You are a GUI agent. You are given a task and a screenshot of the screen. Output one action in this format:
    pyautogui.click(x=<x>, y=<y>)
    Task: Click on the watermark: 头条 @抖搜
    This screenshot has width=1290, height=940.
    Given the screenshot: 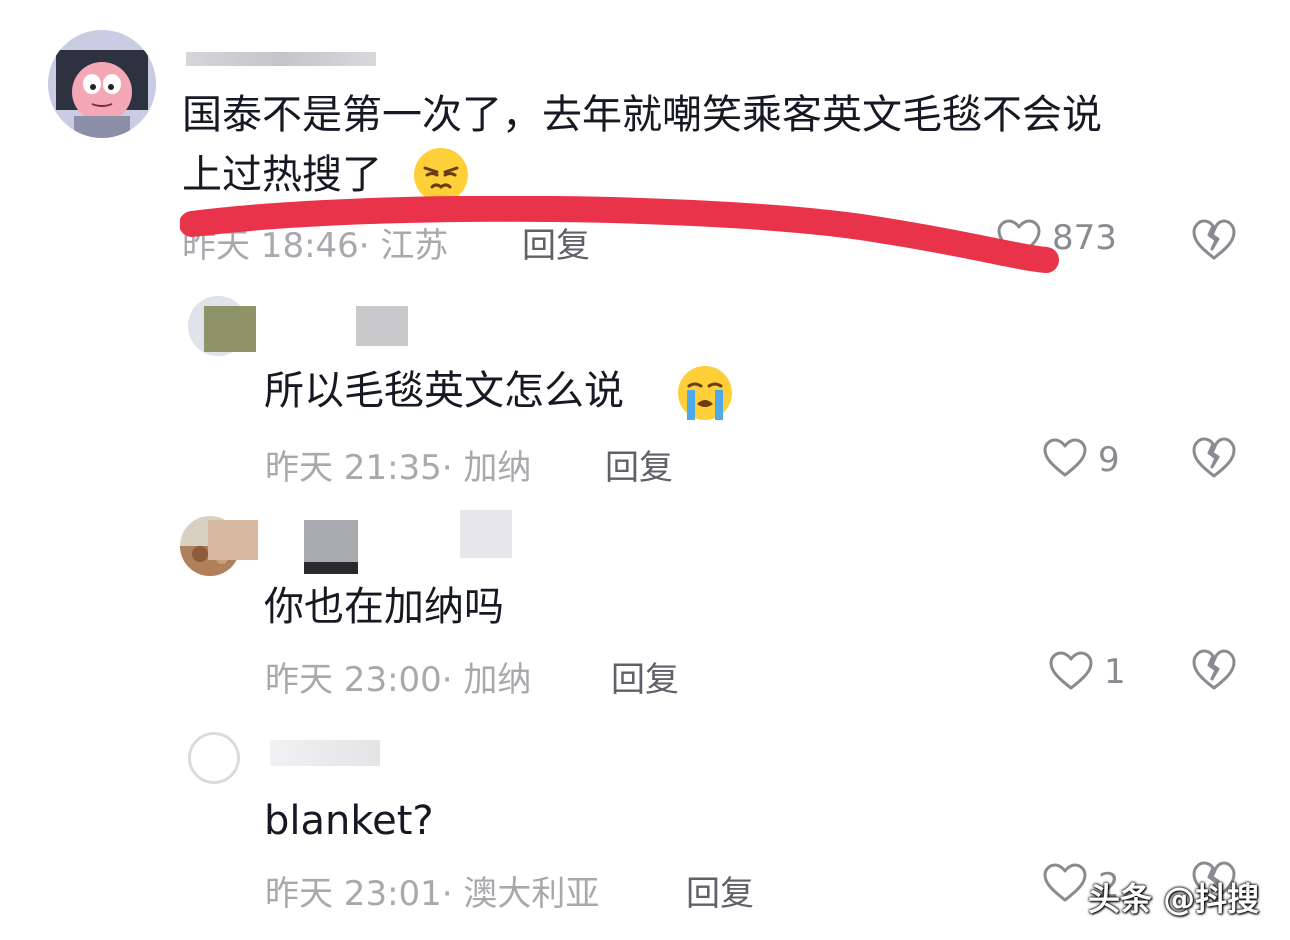 What is the action you would take?
    pyautogui.click(x=1174, y=899)
    